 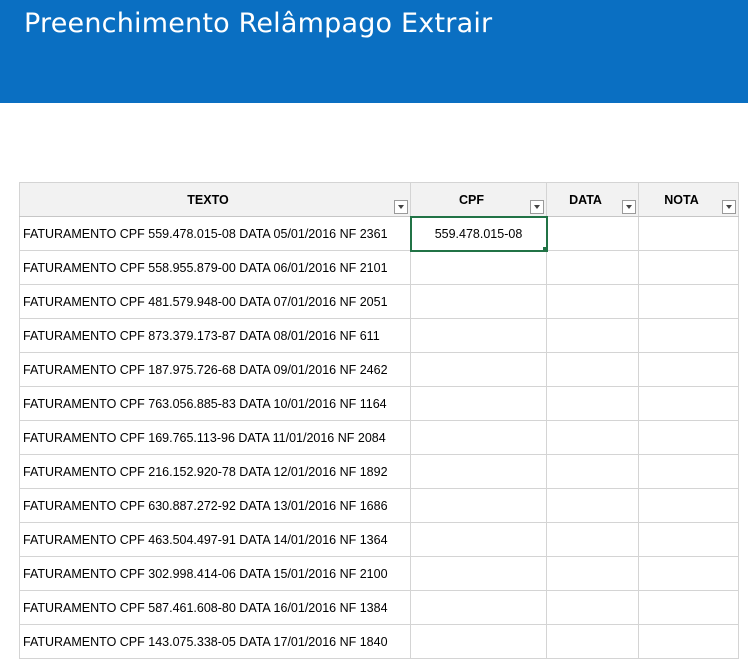 I want to click on header-texto: TEXTO, so click(x=215, y=199).